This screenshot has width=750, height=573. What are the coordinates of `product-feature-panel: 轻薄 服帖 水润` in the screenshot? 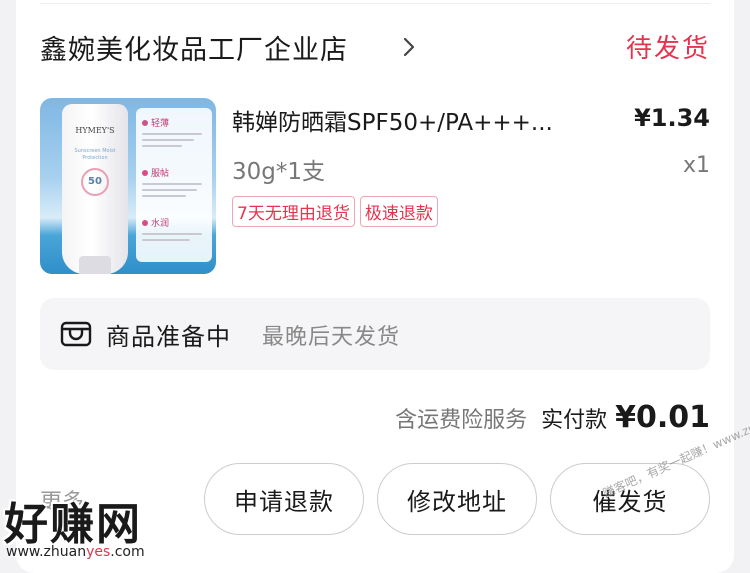 It's located at (174, 185).